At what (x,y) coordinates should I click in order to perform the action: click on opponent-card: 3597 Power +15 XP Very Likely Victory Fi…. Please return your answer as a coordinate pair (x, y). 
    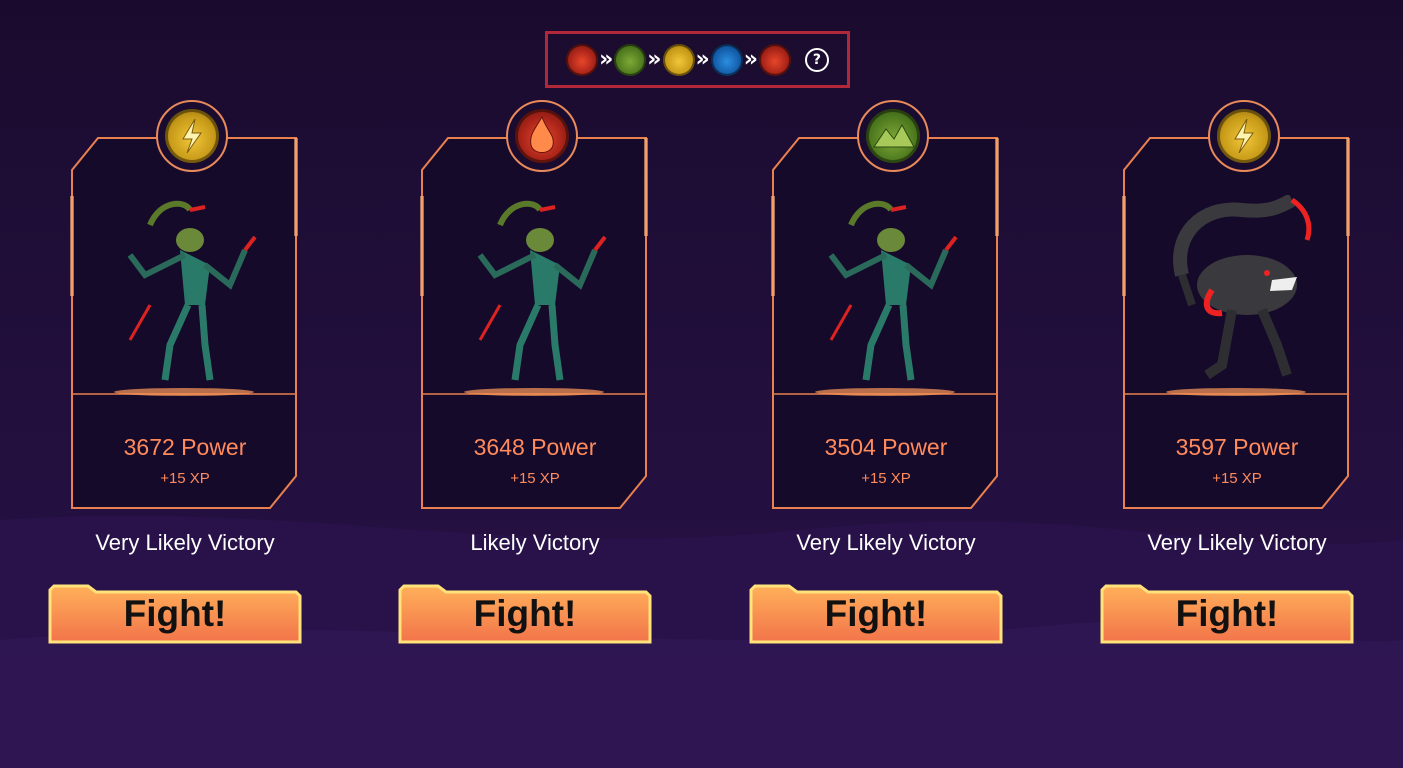
    Looking at the image, I should click on (1241, 380).